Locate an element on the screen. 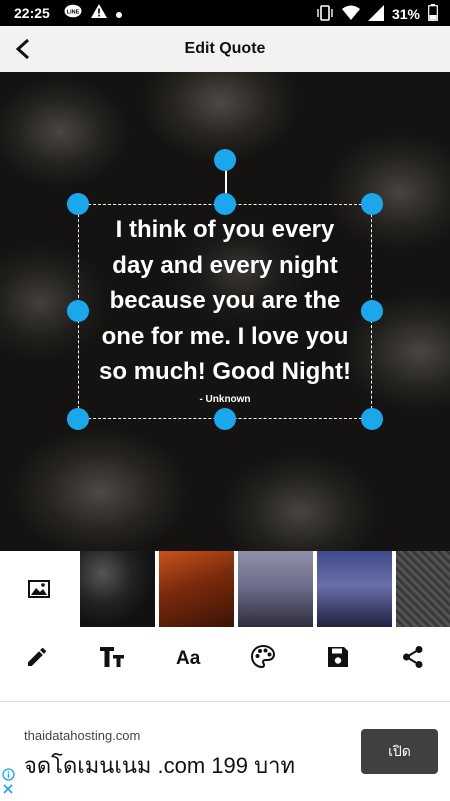 The height and width of the screenshot is (801, 450). save-icon is located at coordinates (338, 657).